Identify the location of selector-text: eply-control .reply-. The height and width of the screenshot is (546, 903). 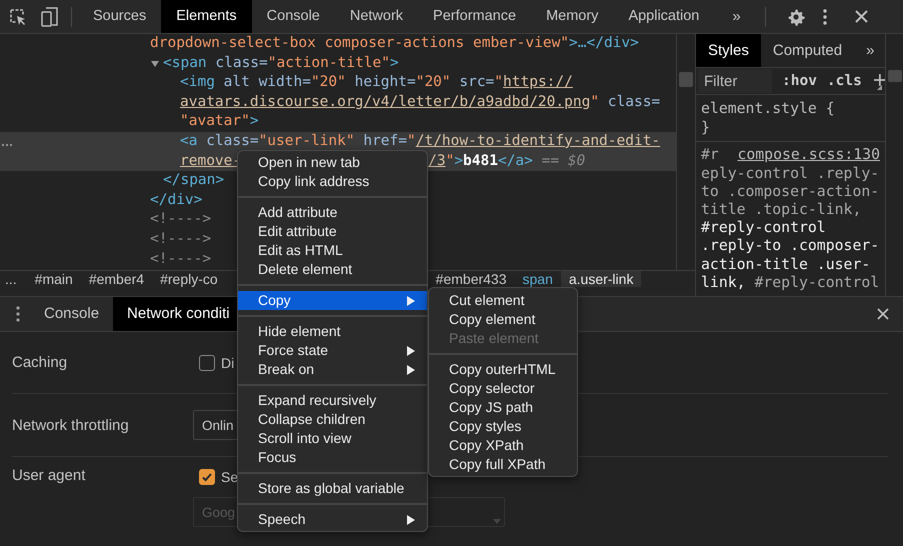
(790, 173).